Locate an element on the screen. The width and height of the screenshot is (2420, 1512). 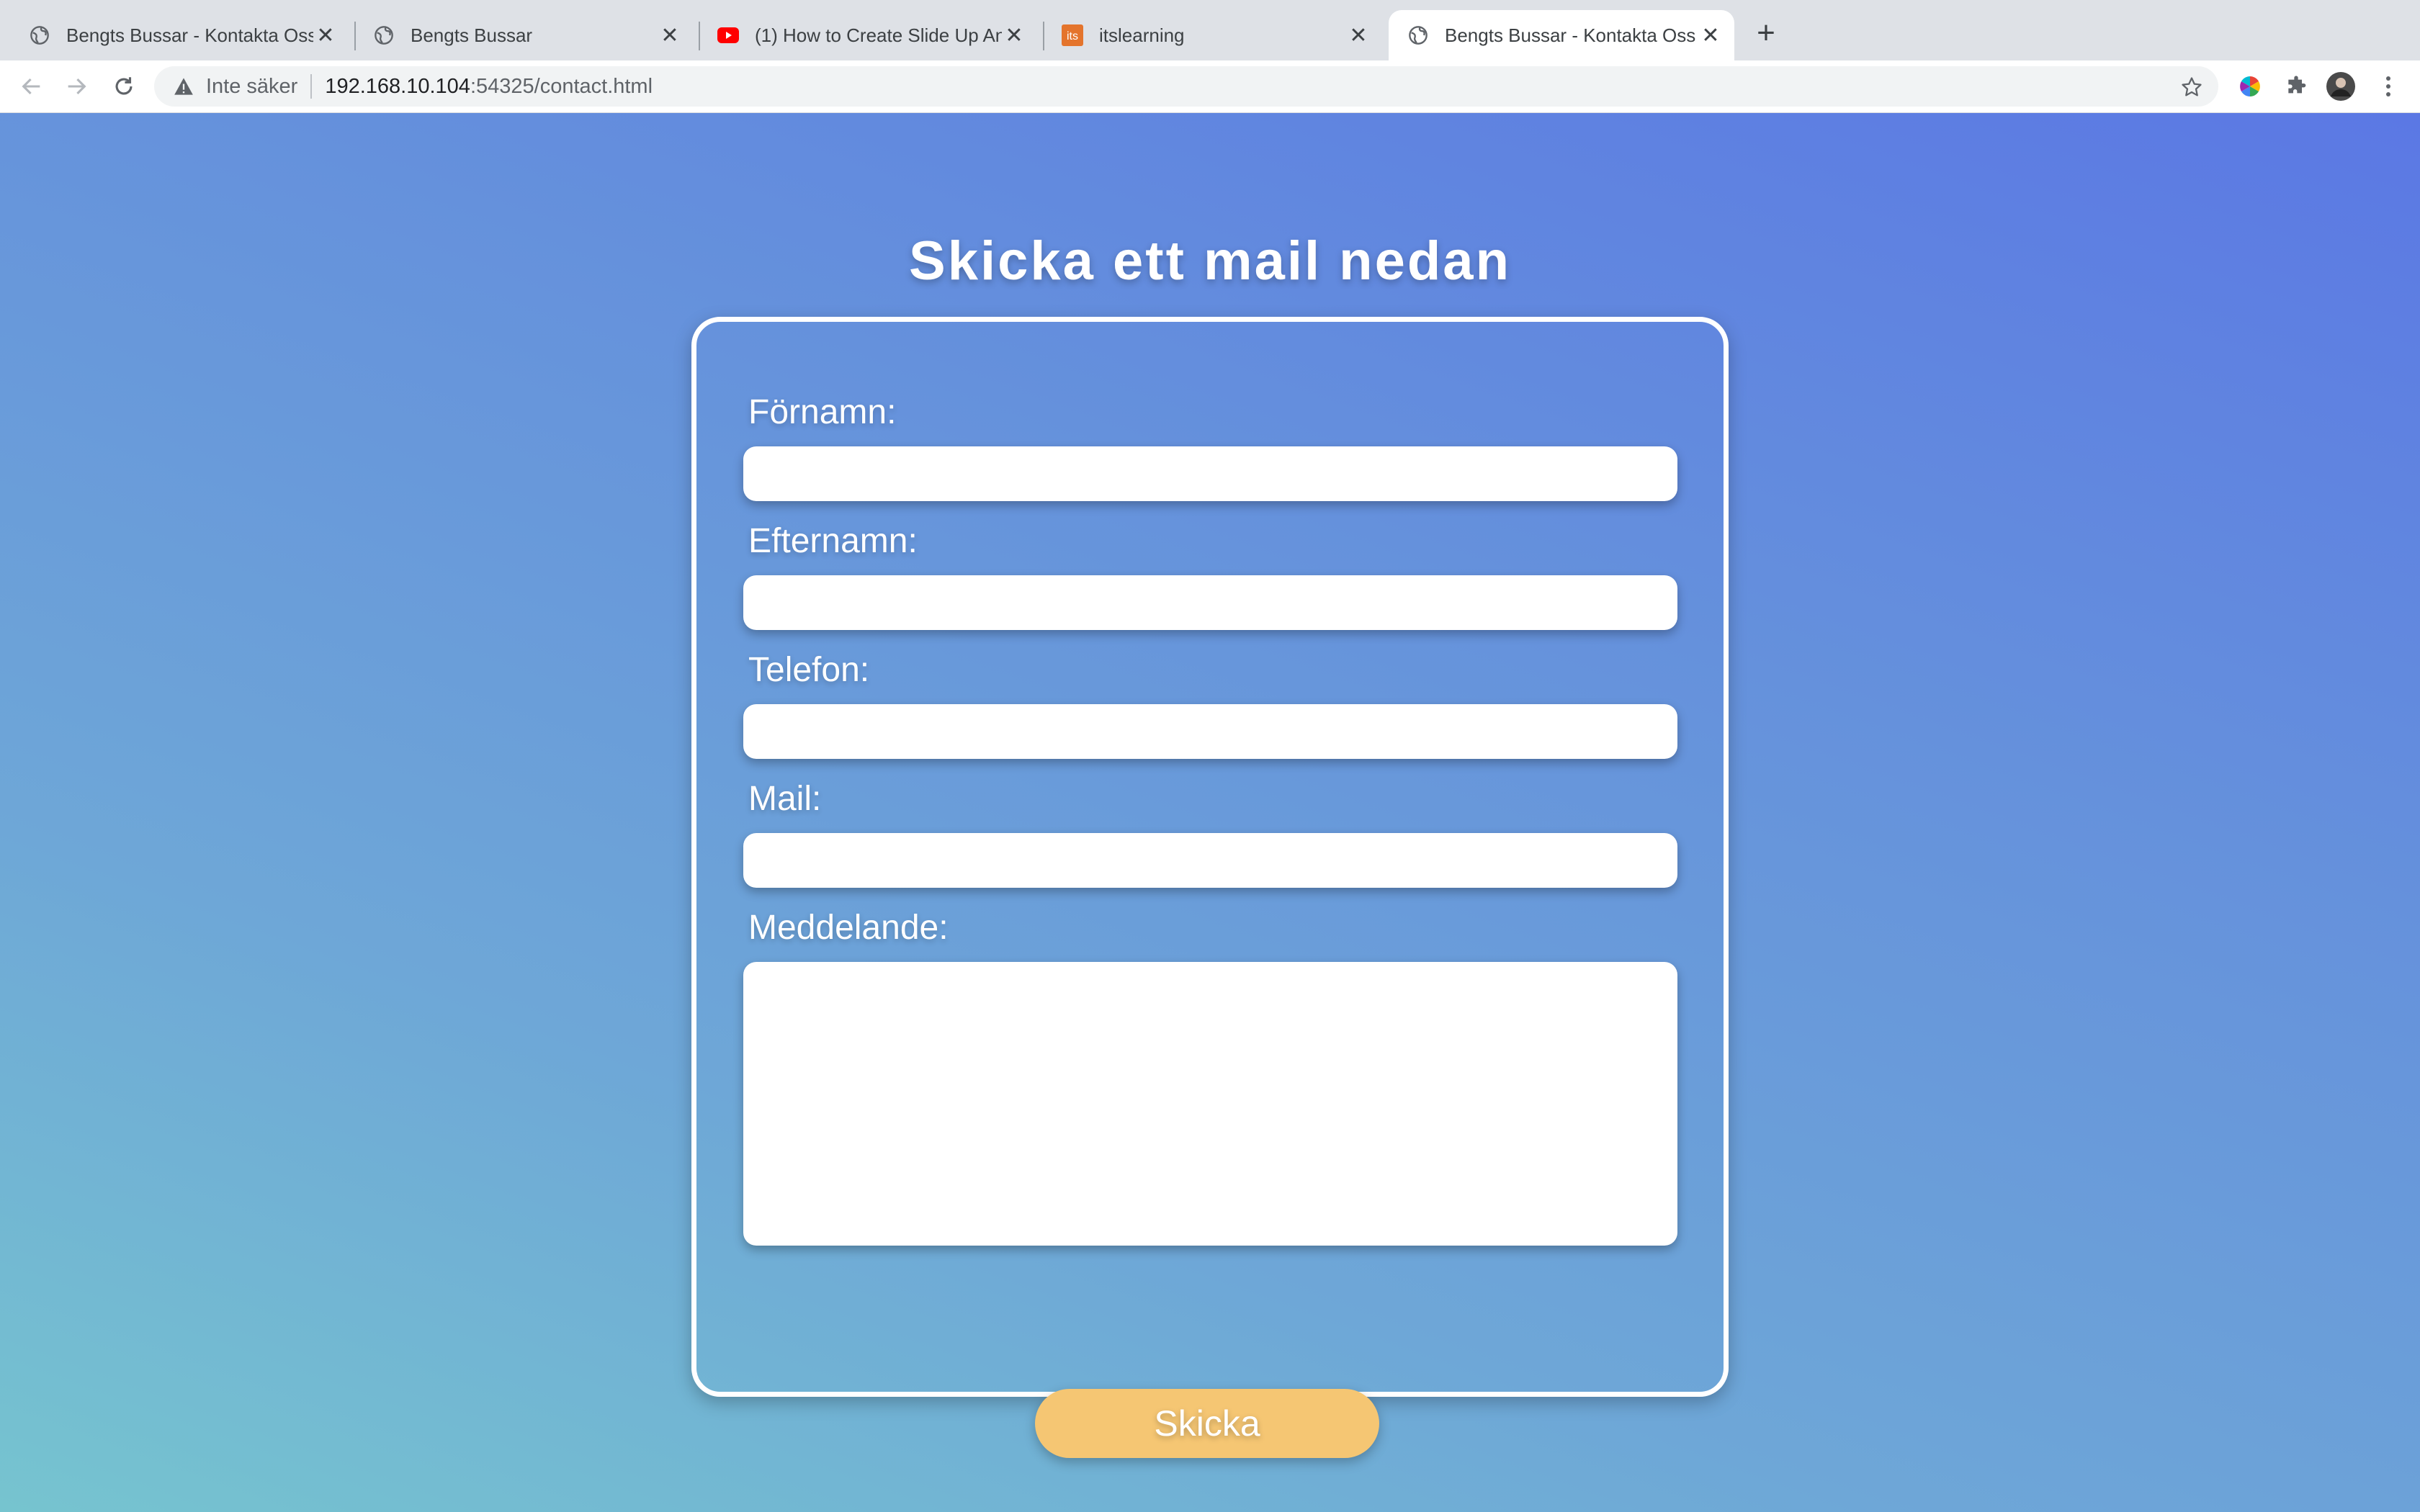
forward-button is located at coordinates (76, 86).